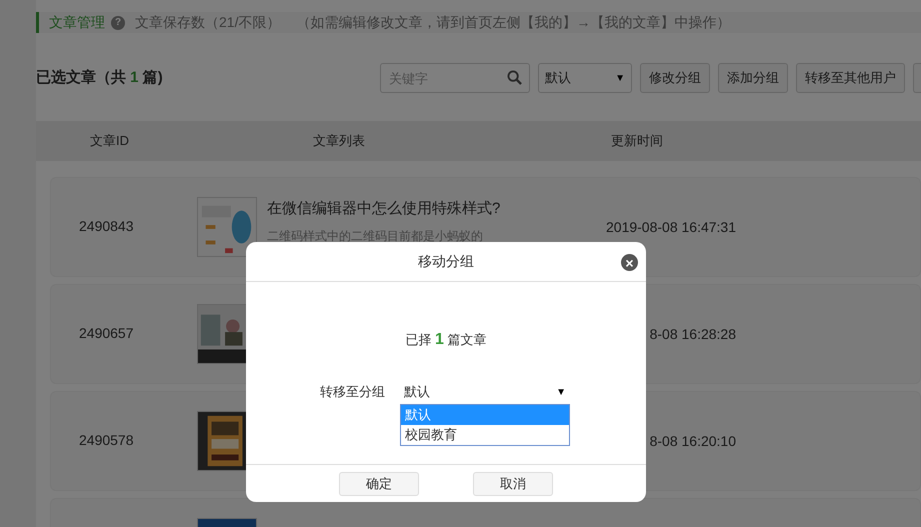  What do you see at coordinates (446, 261) in the screenshot?
I see `dialog-title: 移动分组` at bounding box center [446, 261].